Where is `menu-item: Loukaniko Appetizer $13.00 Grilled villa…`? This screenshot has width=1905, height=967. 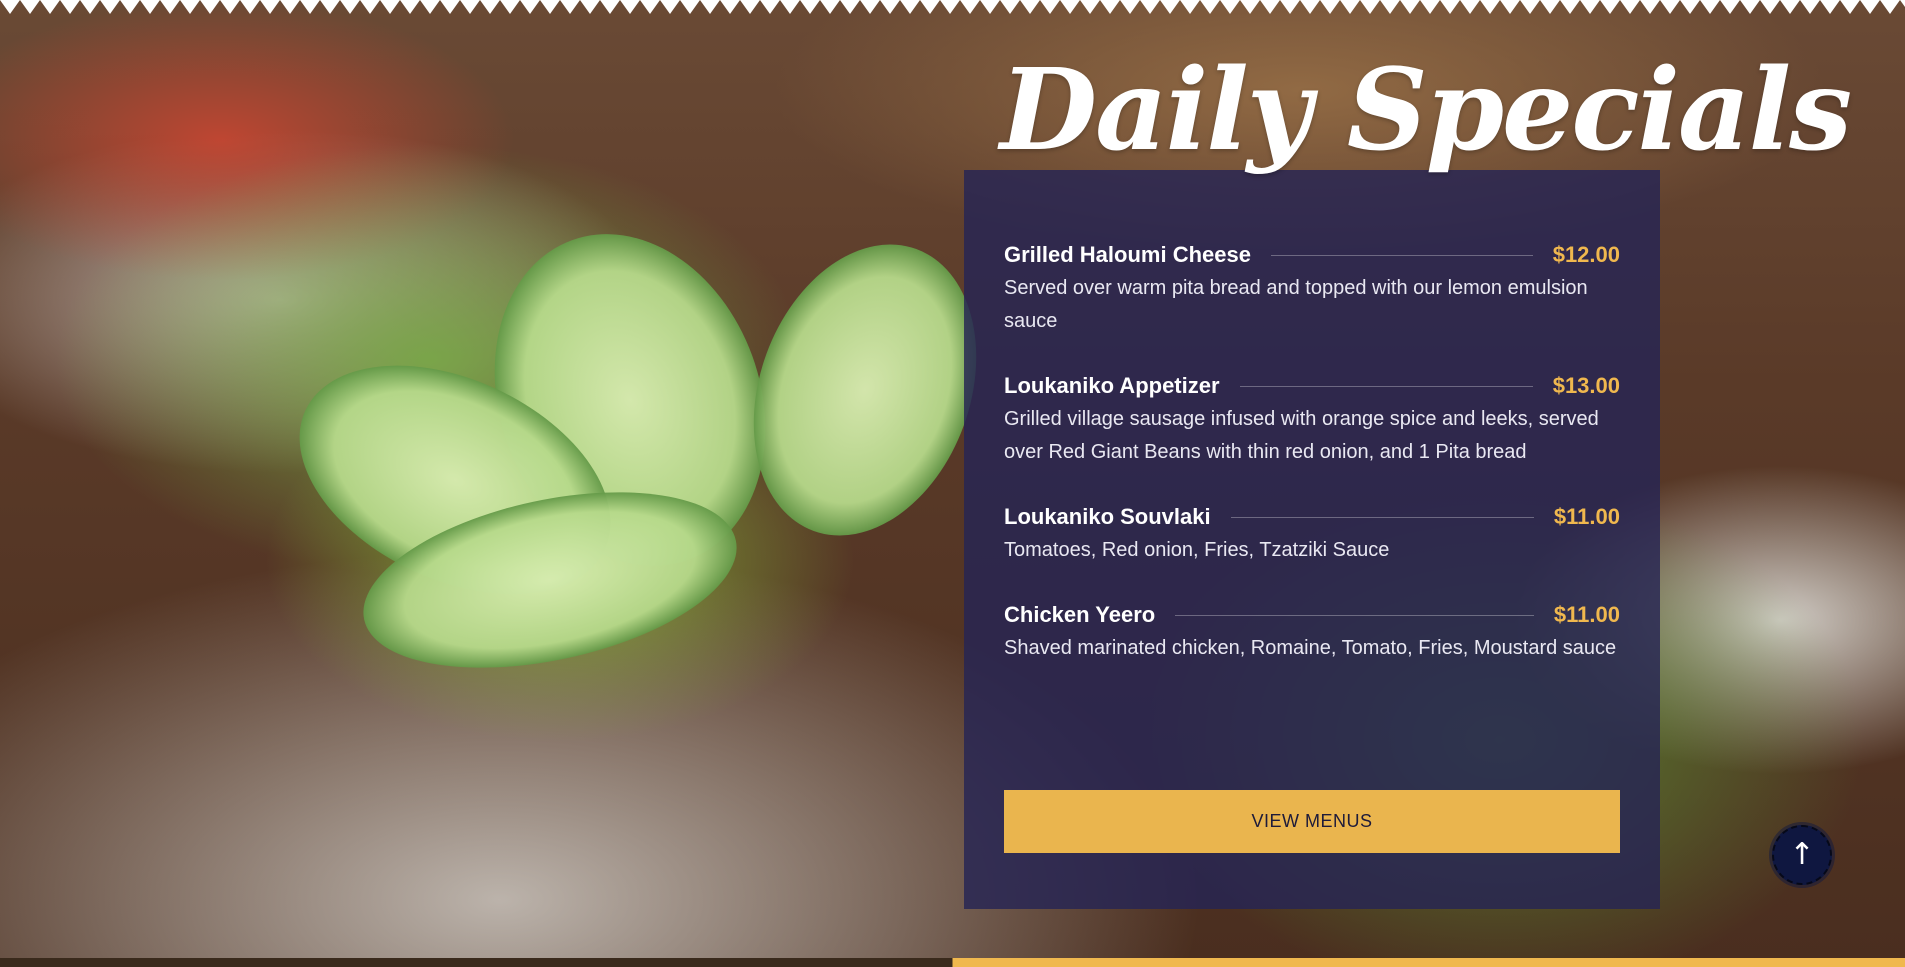 menu-item: Loukaniko Appetizer $13.00 Grilled villa… is located at coordinates (1312, 420).